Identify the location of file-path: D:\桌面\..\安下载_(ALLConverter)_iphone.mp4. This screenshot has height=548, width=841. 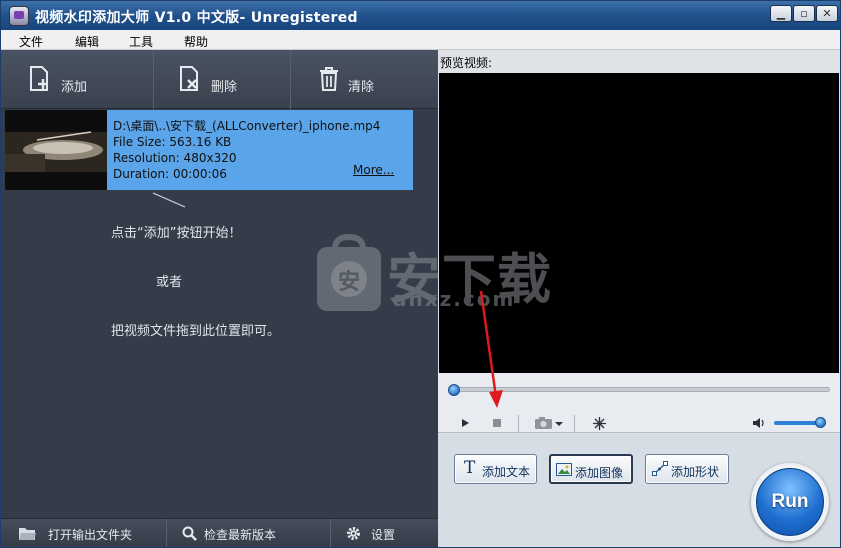
(247, 126).